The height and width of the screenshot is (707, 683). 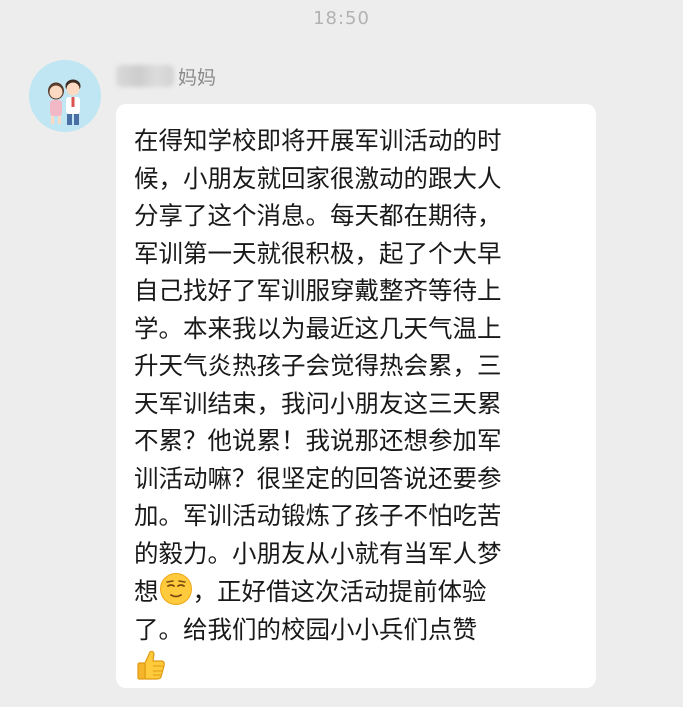 What do you see at coordinates (318, 178) in the screenshot?
I see `message-line: 候，小朋友就回家很激动的跟大人` at bounding box center [318, 178].